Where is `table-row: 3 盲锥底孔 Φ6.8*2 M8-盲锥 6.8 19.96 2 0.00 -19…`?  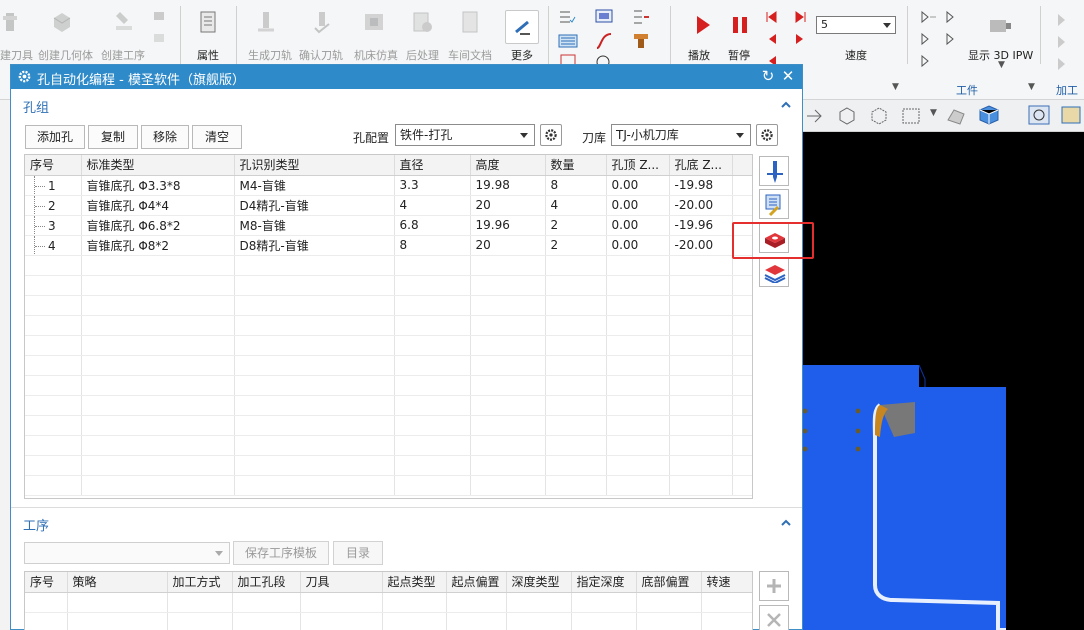 table-row: 3 盲锥底孔 Φ6.8*2 M8-盲锥 6.8 19.96 2 0.00 -19… is located at coordinates (388, 225).